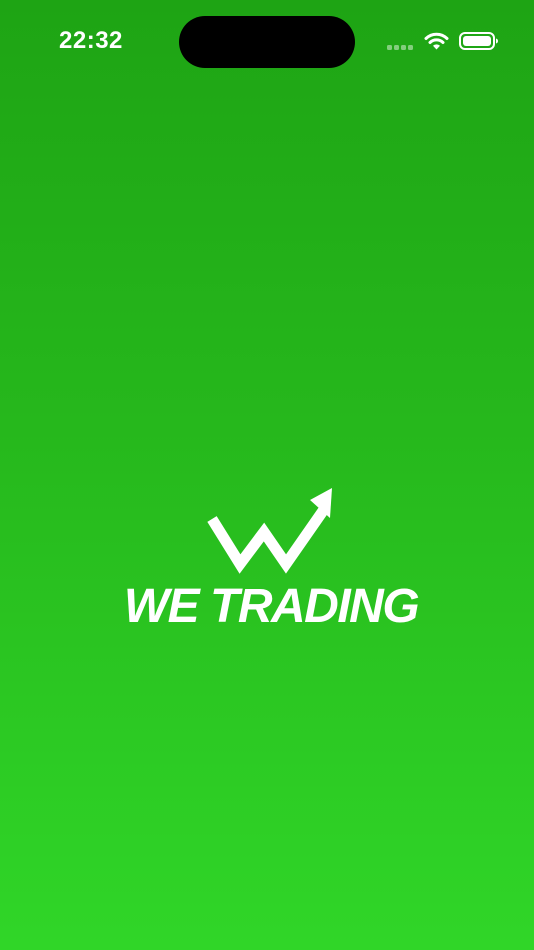  I want to click on battery-icon, so click(478, 41).